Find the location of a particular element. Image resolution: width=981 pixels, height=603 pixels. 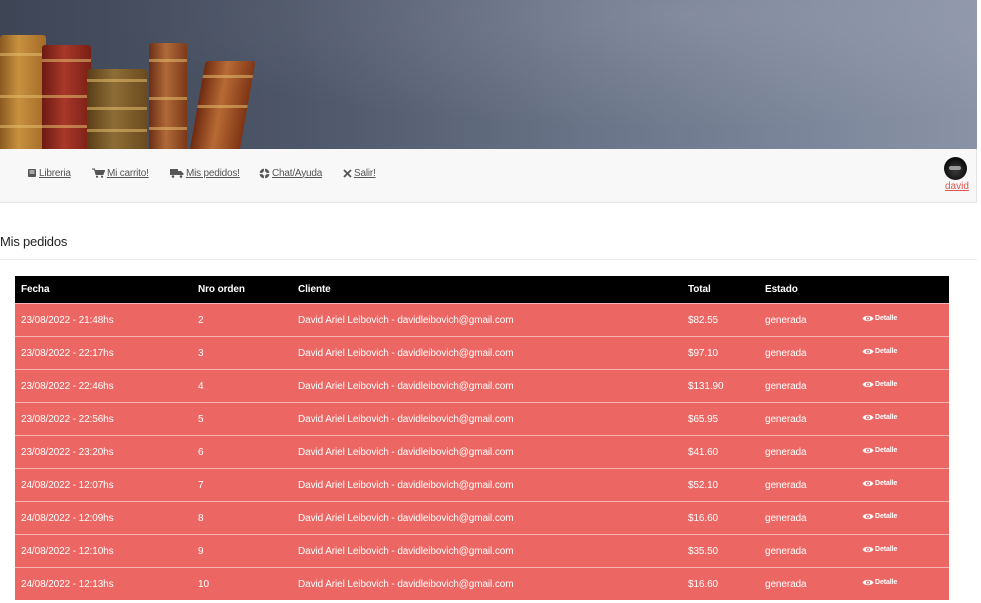

cell-fecha: 23/08/2022 - 23:20hs is located at coordinates (103, 452).